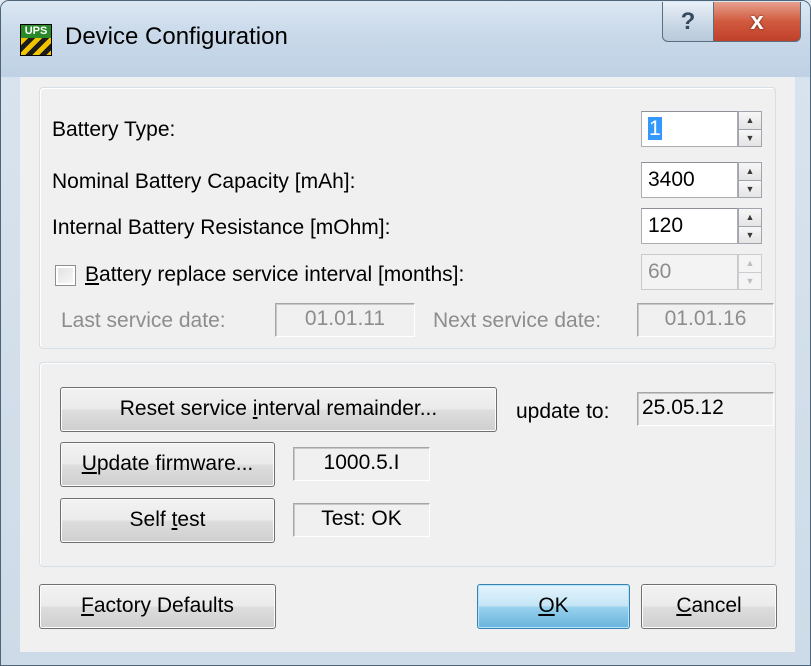 The height and width of the screenshot is (666, 811). Describe the element at coordinates (689, 129) in the screenshot. I see `battery-type-input: 1` at that location.